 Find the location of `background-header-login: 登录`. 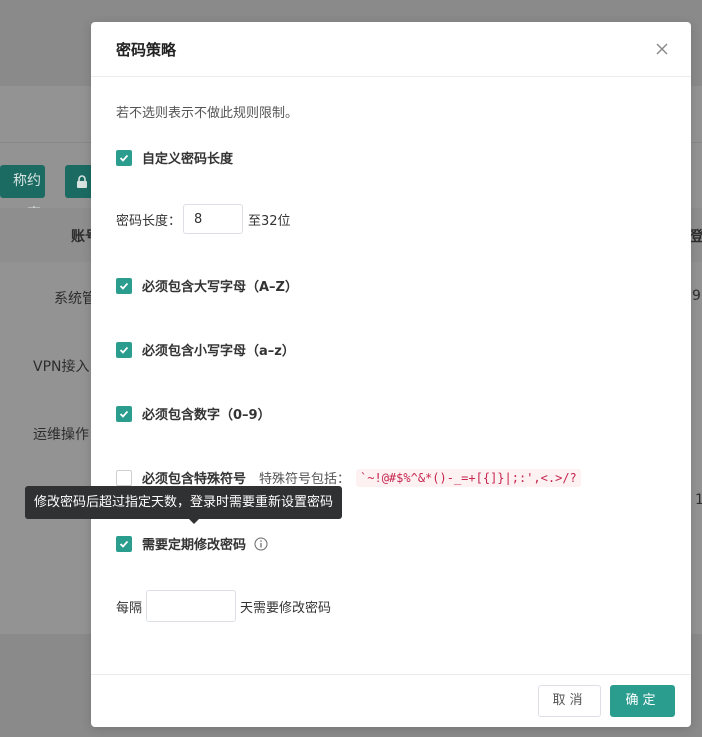

background-header-login: 登录 is located at coordinates (696, 237).